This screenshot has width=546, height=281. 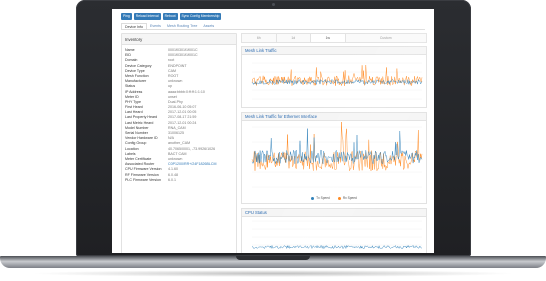 What do you see at coordinates (155, 26) in the screenshot?
I see `tab-events: Events` at bounding box center [155, 26].